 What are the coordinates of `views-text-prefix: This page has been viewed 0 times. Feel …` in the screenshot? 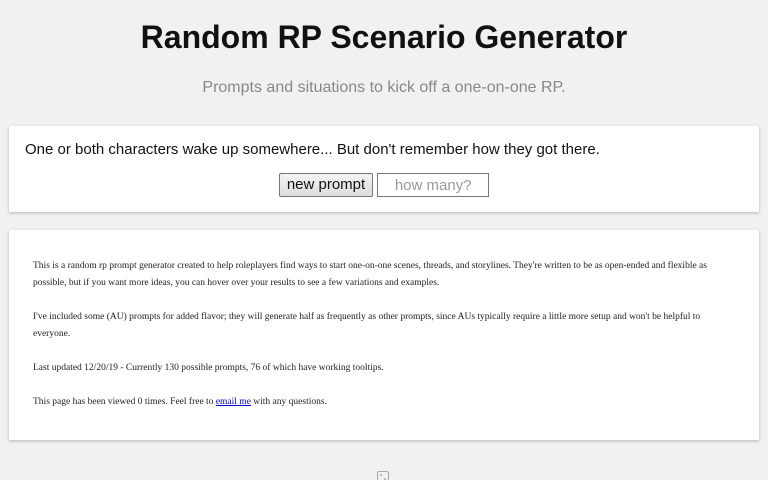 It's located at (124, 402).